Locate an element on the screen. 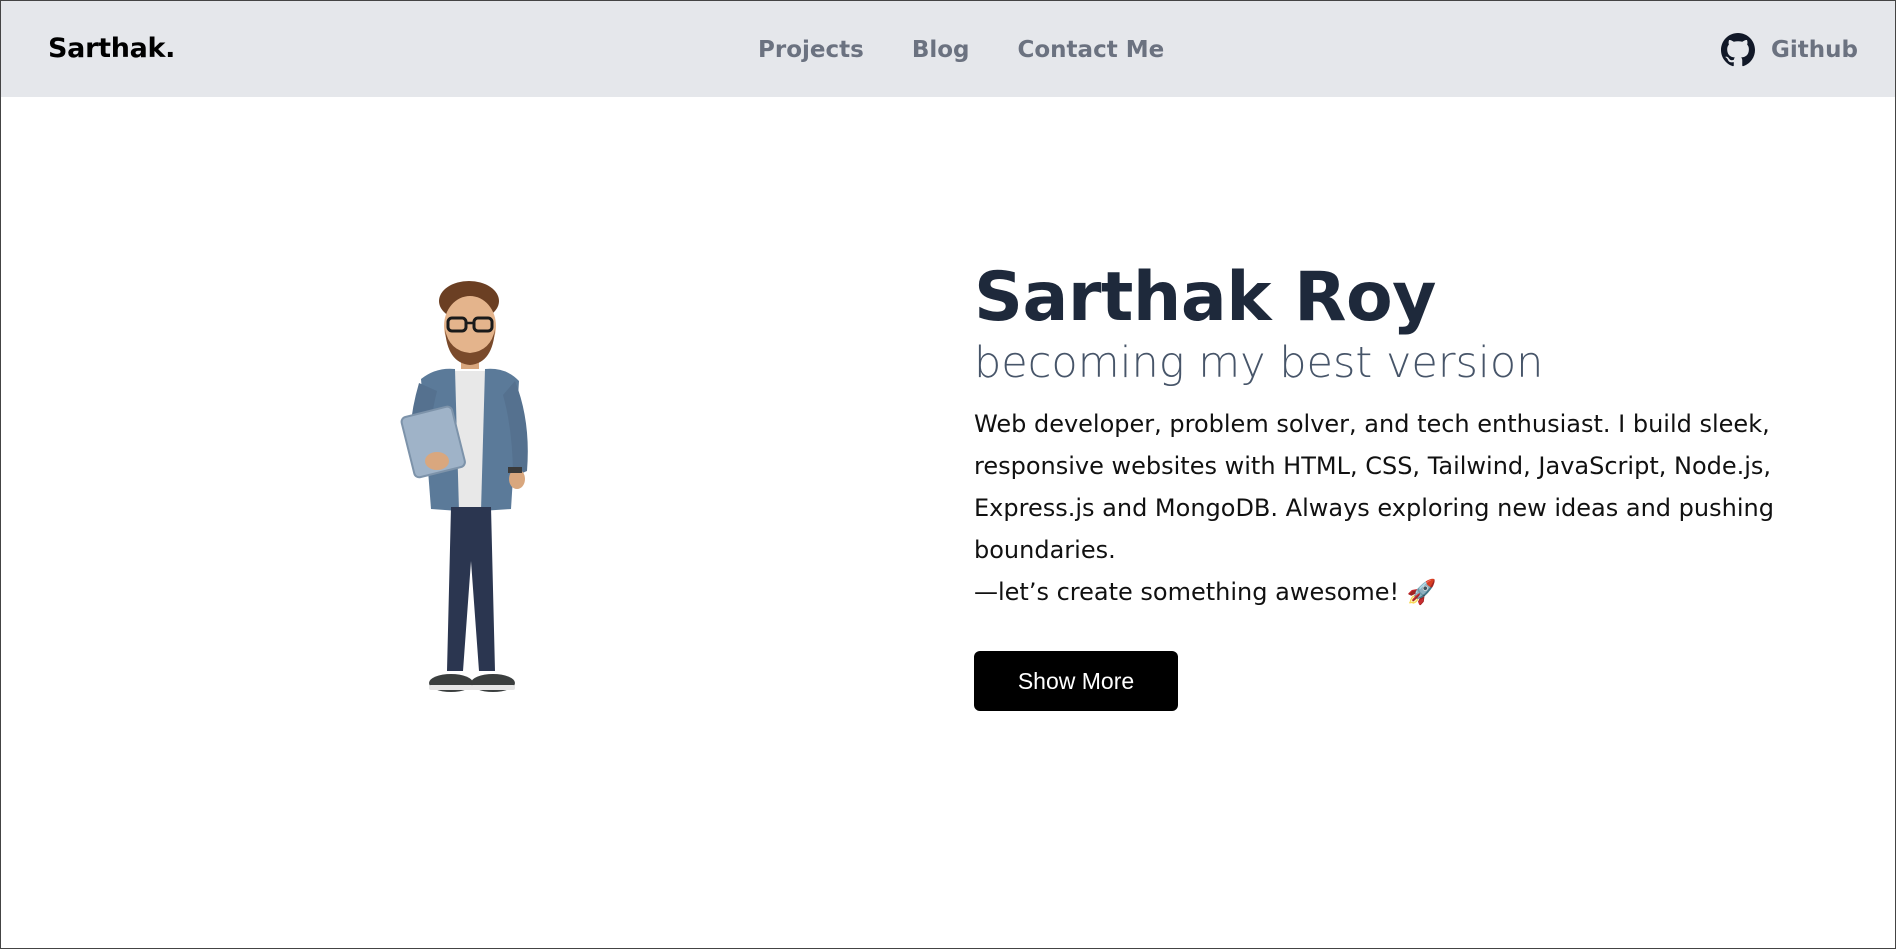  github-link: Github is located at coordinates (1789, 50).